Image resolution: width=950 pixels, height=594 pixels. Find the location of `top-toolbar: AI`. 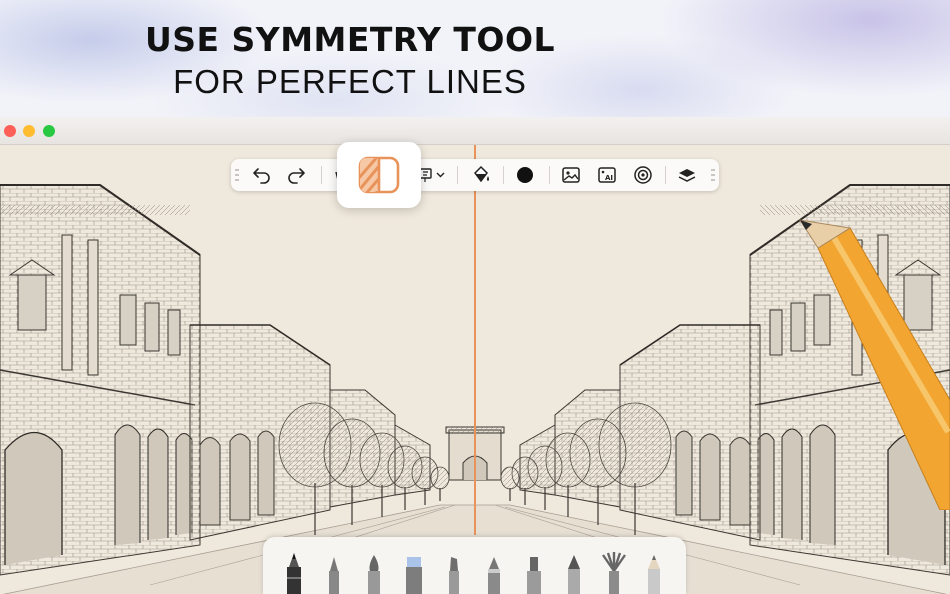

top-toolbar: AI is located at coordinates (475, 175).